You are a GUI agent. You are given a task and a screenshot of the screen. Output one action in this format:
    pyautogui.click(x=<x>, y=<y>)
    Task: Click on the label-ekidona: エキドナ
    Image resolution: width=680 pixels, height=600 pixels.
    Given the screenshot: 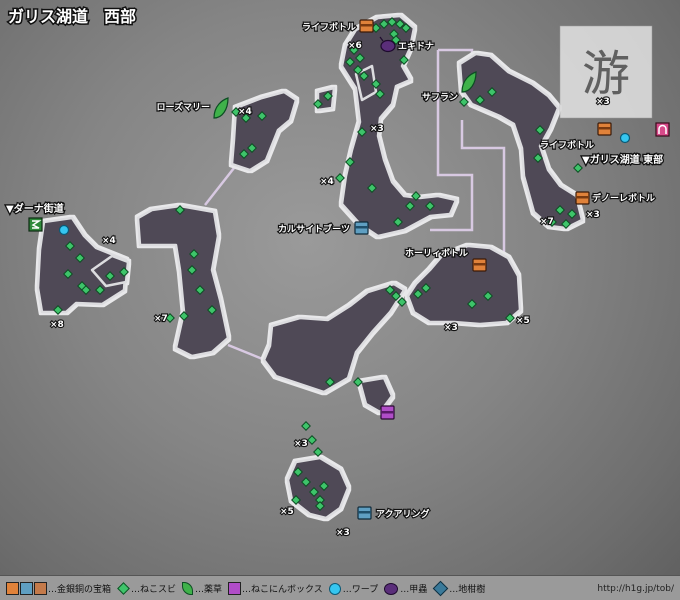 What is the action you would take?
    pyautogui.click(x=416, y=46)
    